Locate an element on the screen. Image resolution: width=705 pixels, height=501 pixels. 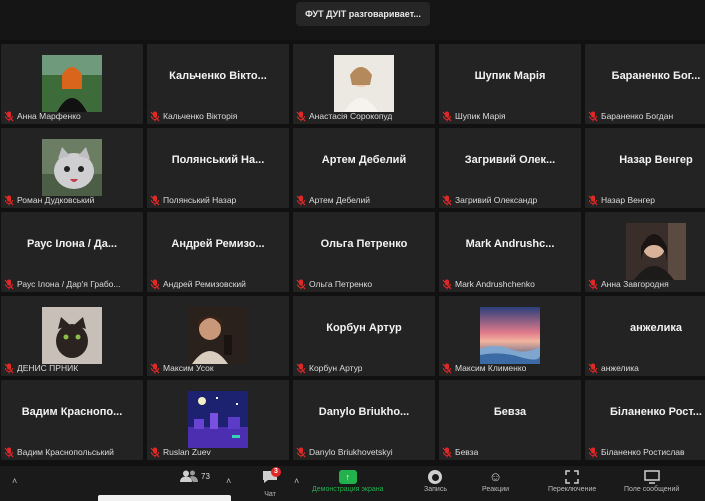
participant-tile: Загривий Олек... Загривий Олександр is located at coordinates (510, 168).